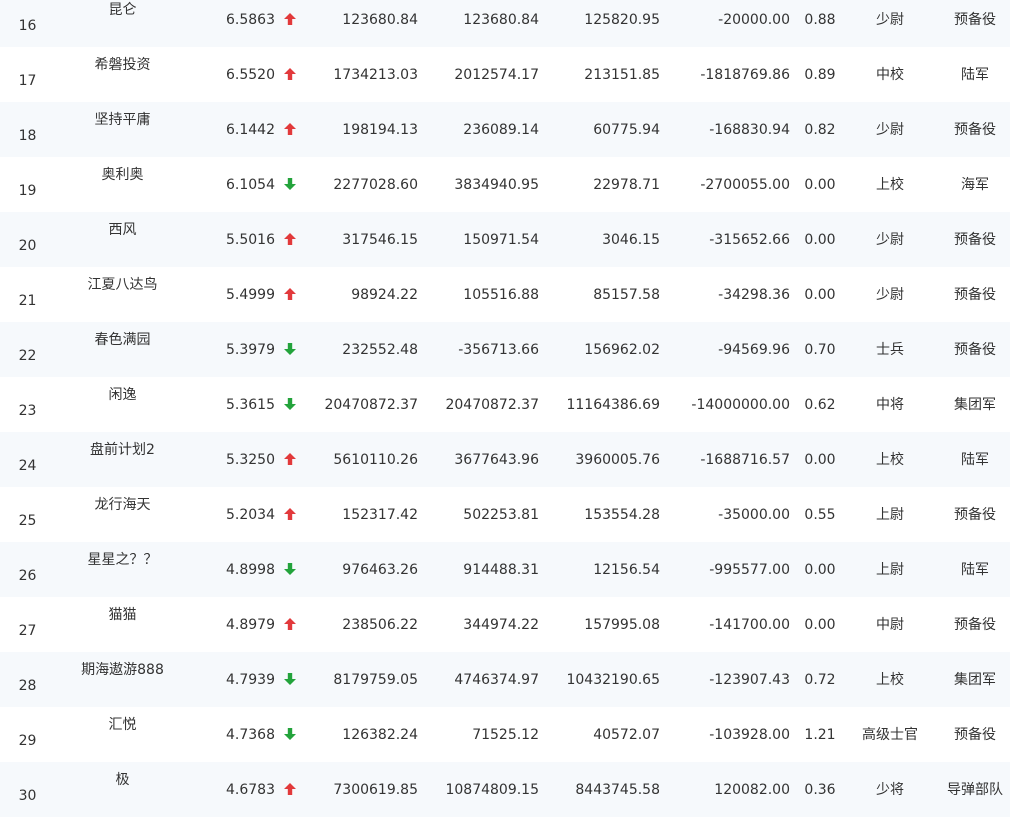 This screenshot has height=823, width=1010. Describe the element at coordinates (890, 404) in the screenshot. I see `rank-title-cell: 中将` at that location.